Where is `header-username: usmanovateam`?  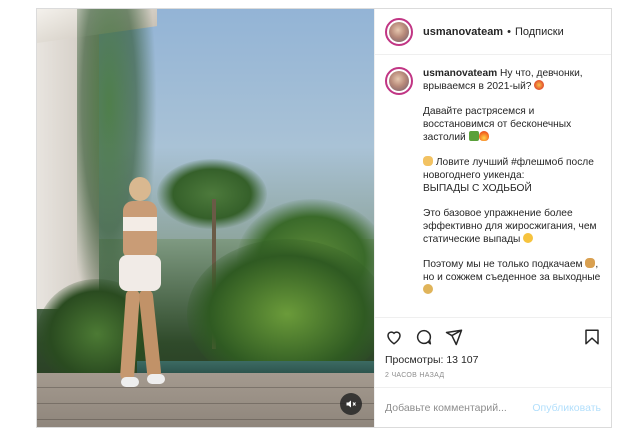 header-username: usmanovateam is located at coordinates (463, 32).